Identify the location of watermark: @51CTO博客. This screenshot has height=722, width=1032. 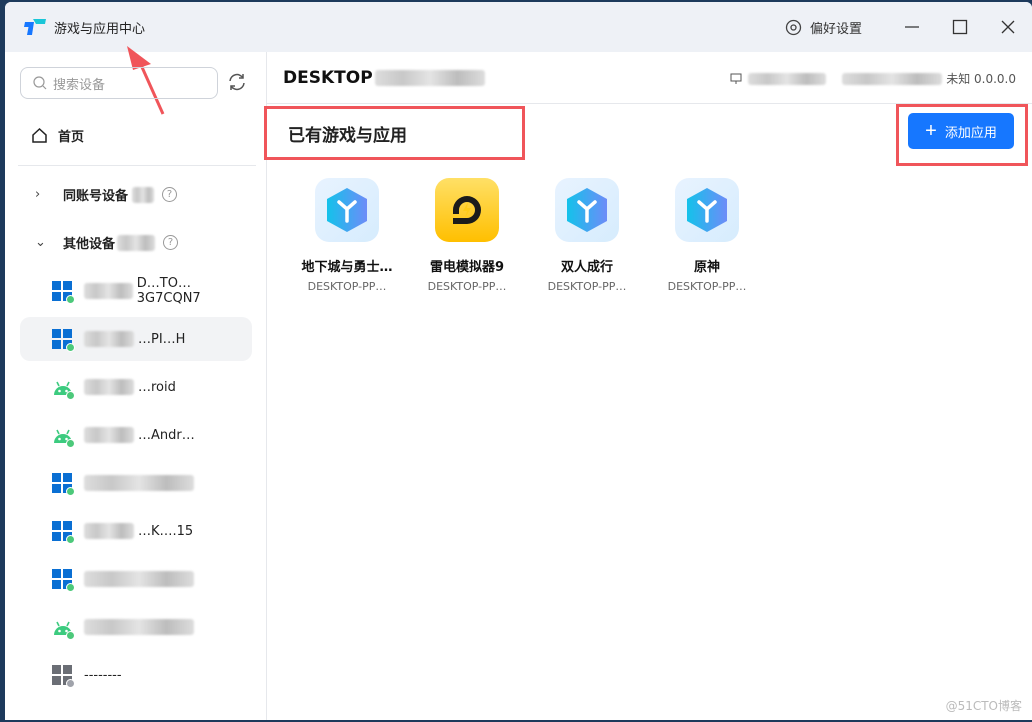
(983, 706).